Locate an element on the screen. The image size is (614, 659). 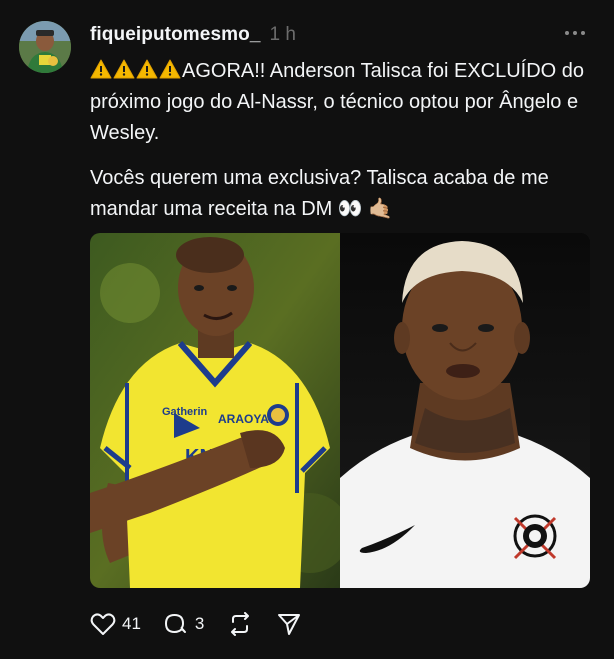
timestamp: 1 h is located at coordinates (282, 34).